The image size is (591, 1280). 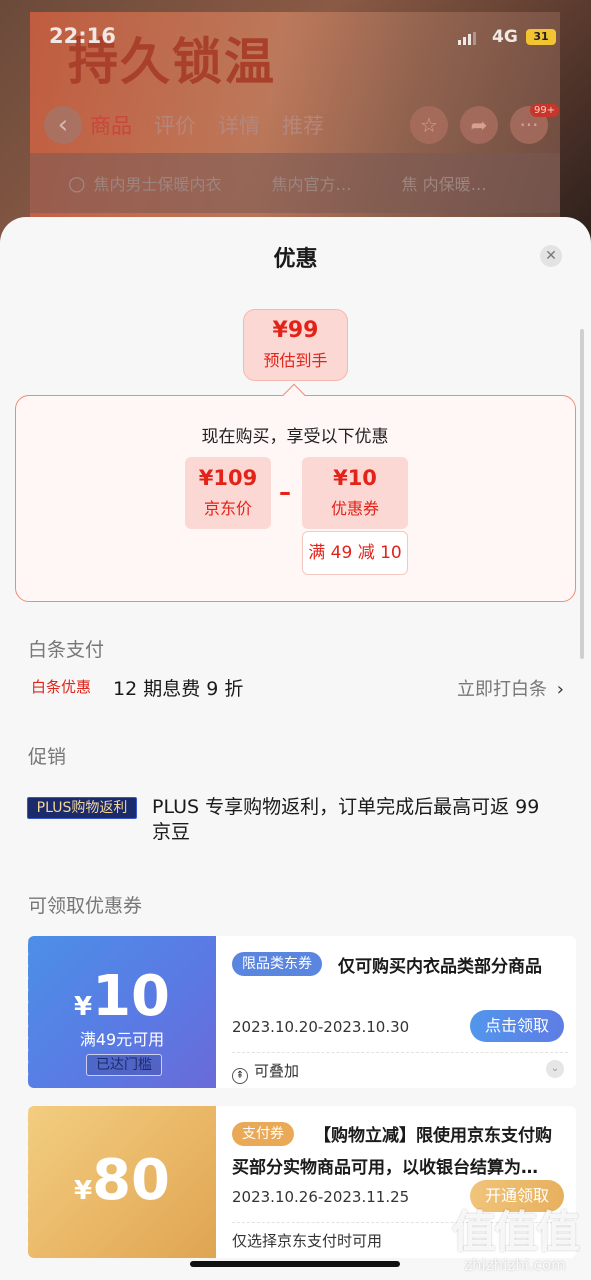 I want to click on tab-details: 详情, so click(x=239, y=125).